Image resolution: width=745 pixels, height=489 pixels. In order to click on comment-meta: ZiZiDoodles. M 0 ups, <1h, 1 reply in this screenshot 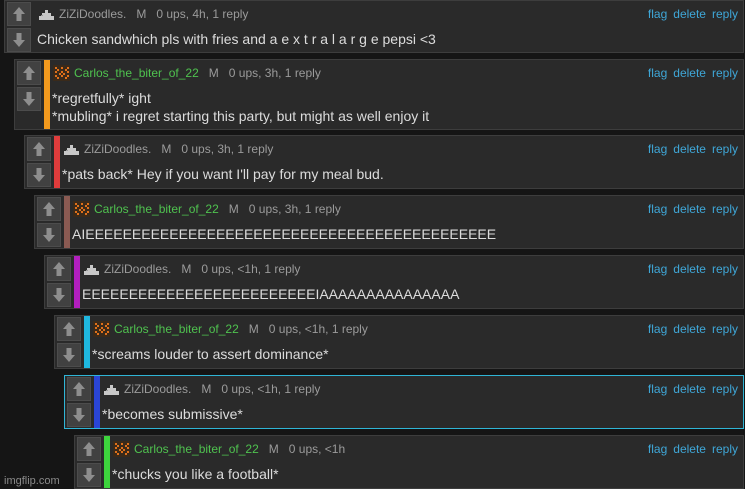, I will do `click(191, 269)`.